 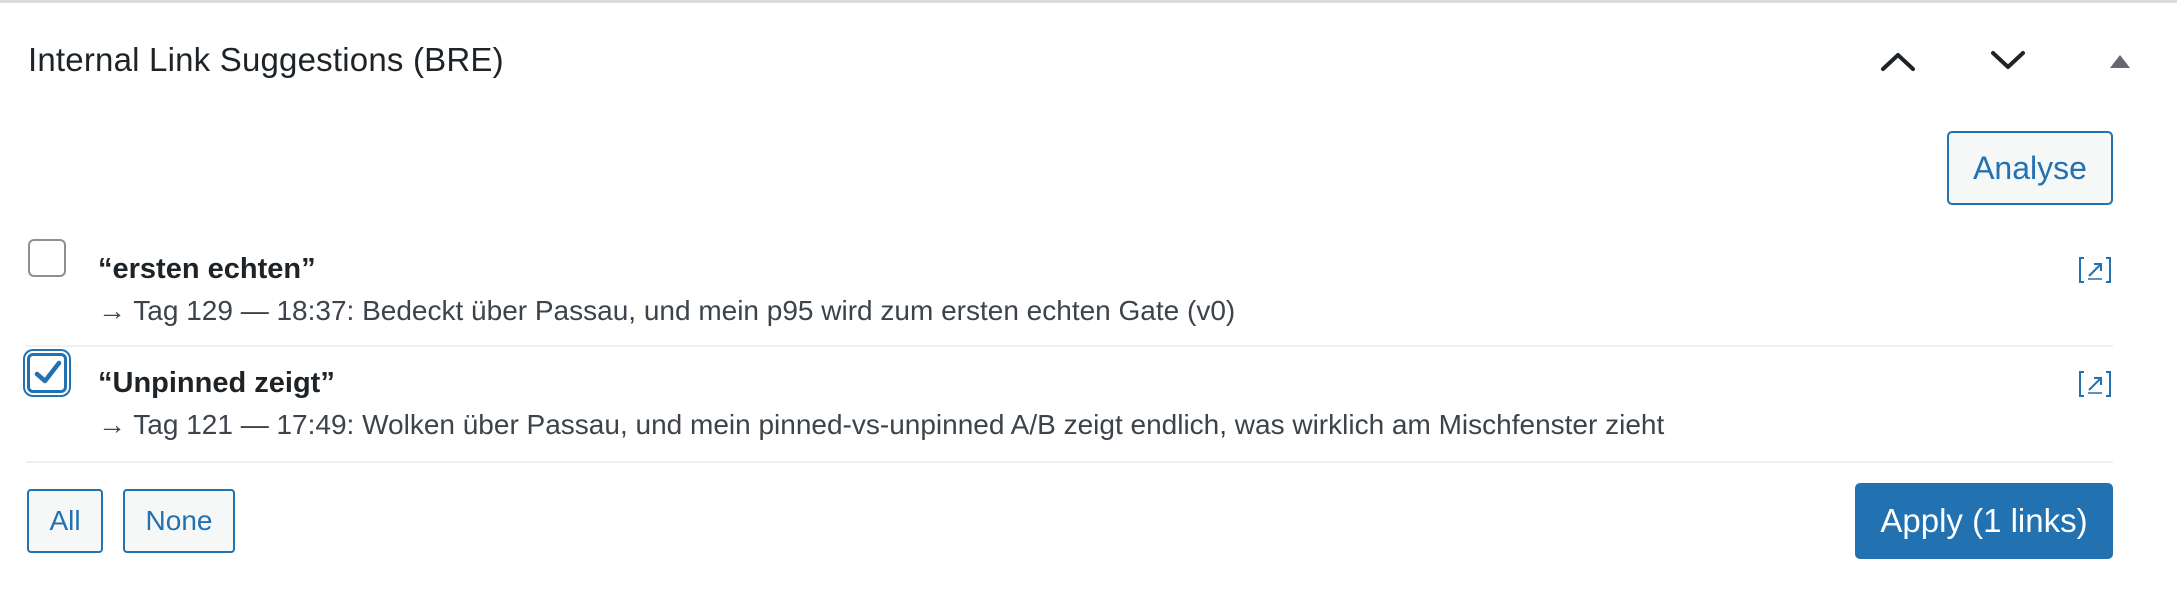 I want to click on select-all-button: All, so click(x=65, y=521).